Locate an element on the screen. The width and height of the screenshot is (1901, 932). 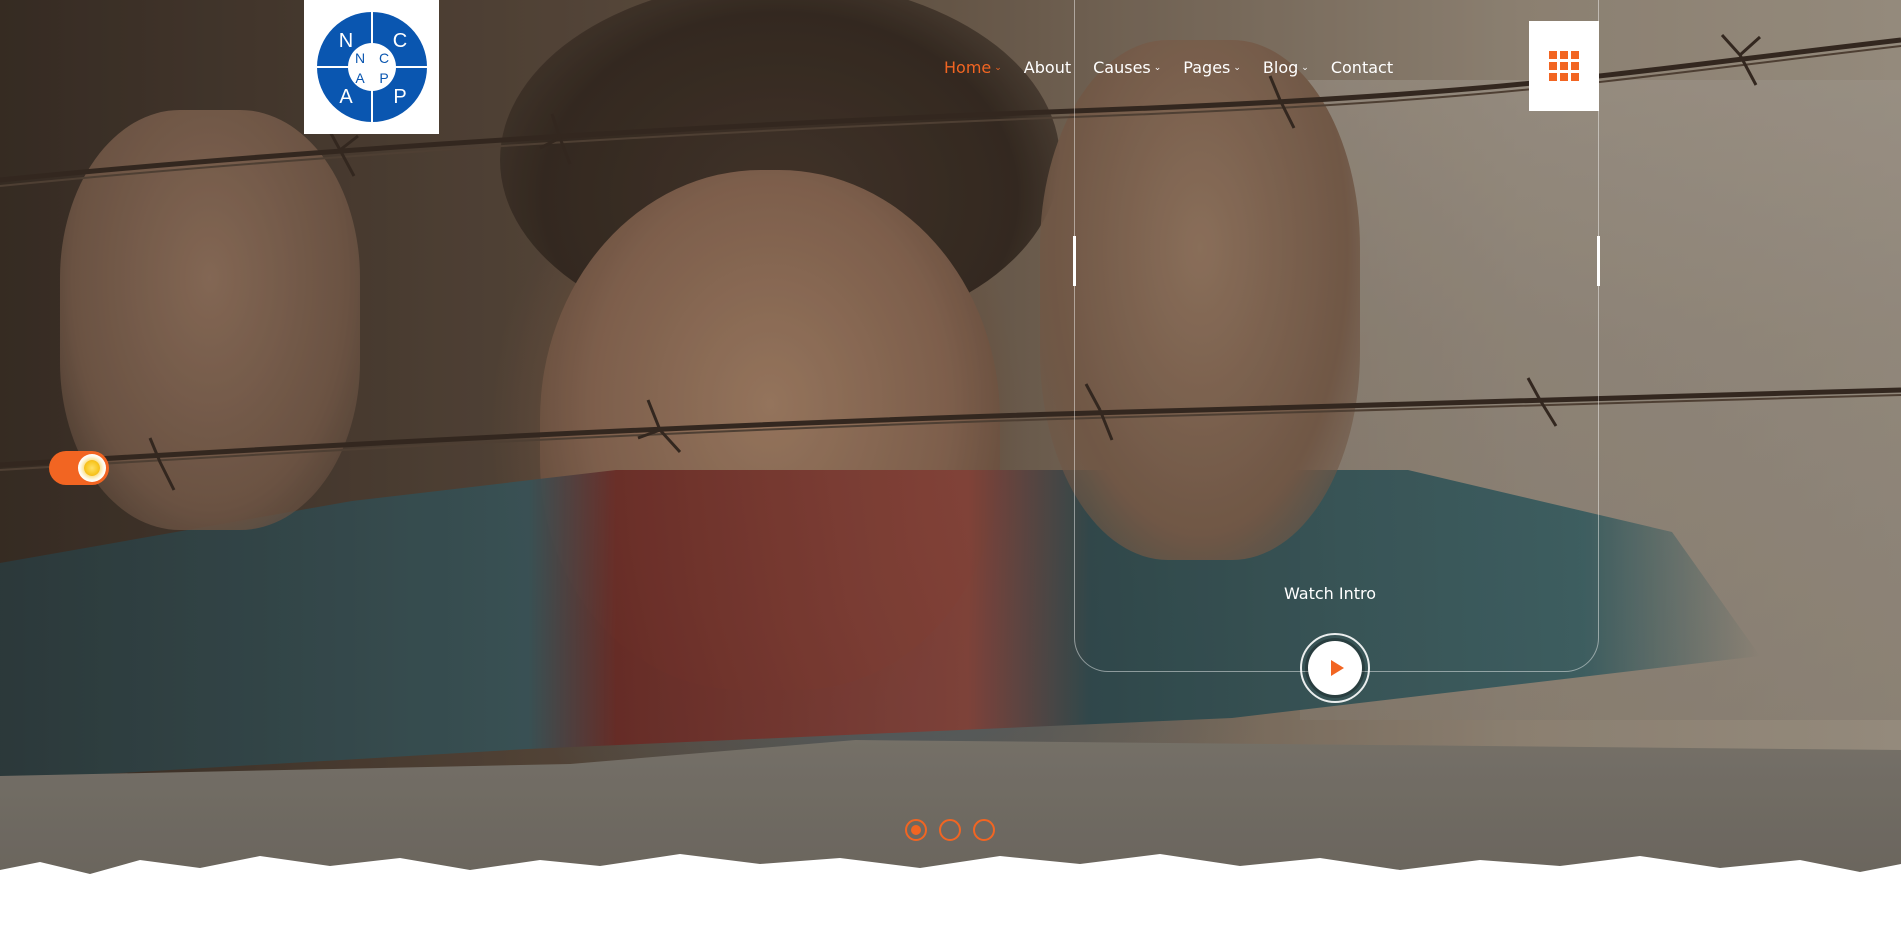
sun-icon is located at coordinates (92, 468).